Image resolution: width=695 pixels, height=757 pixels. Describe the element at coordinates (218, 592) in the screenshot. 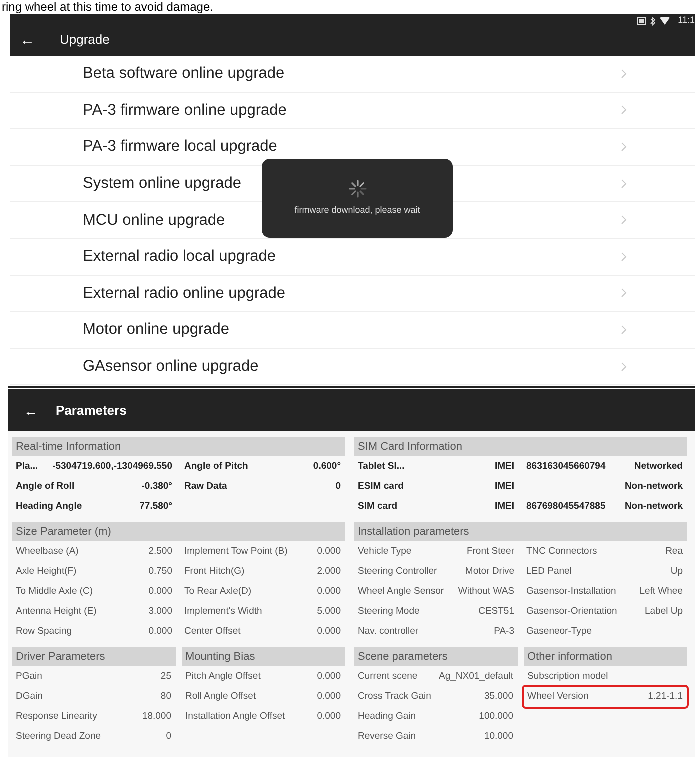

I see `parameter-label: To Rear Axle(D)` at that location.